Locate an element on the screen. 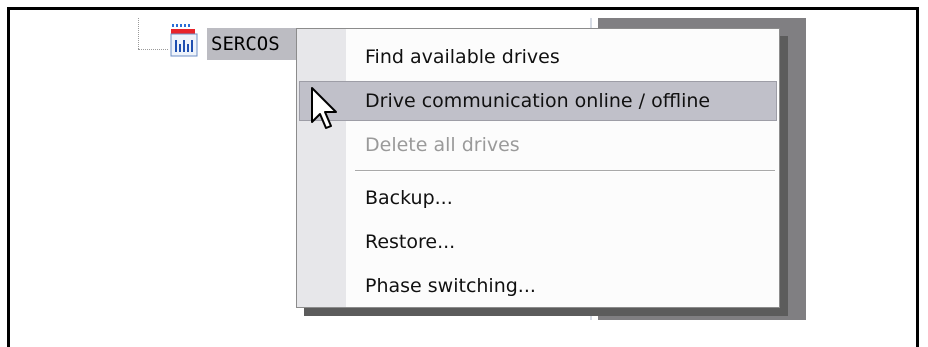  menu-item-drive-communication: Drive communication online / offline is located at coordinates (538, 101).